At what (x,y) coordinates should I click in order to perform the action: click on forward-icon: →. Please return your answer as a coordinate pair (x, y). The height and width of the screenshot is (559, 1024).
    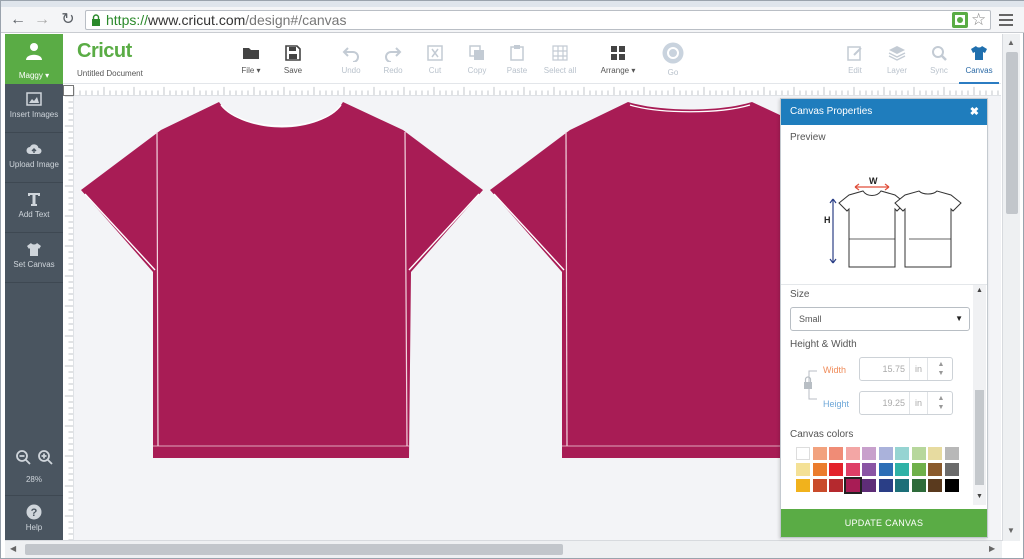
    Looking at the image, I should click on (42, 20).